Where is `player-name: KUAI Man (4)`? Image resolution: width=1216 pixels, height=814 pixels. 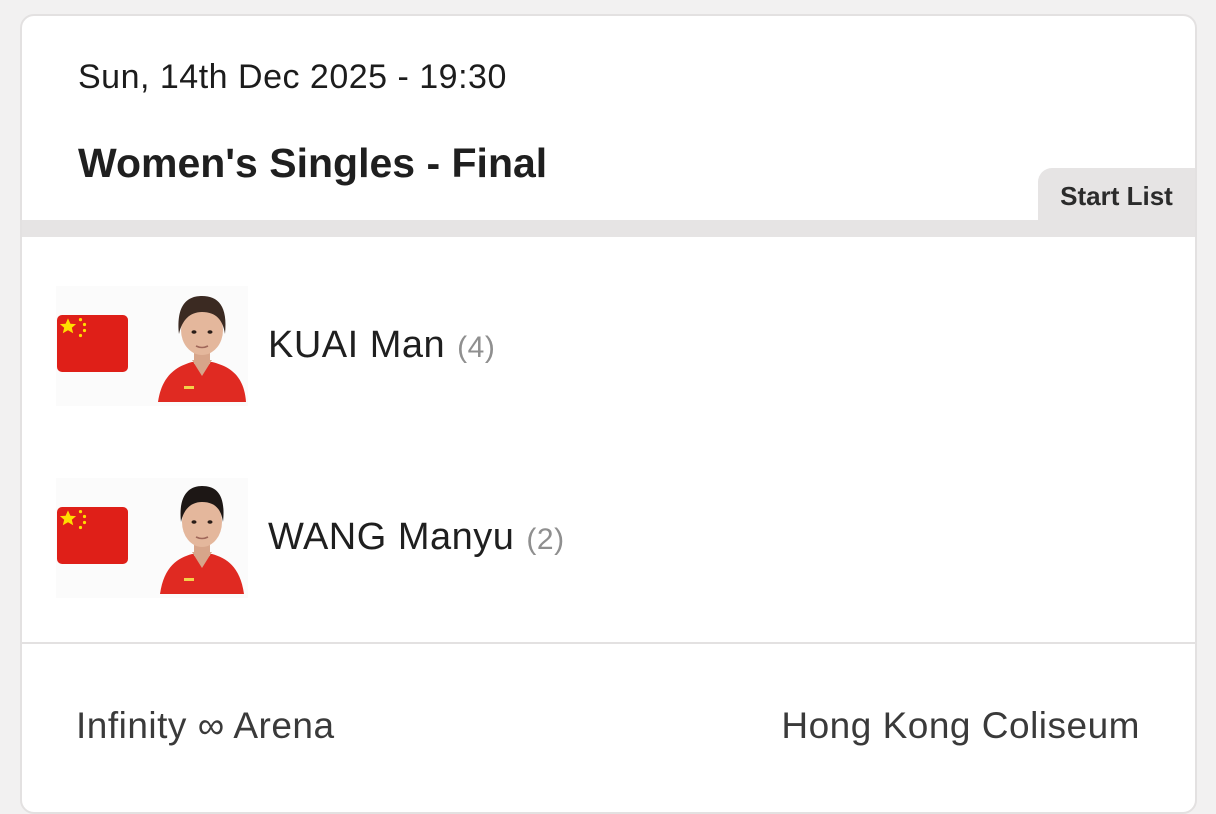 player-name: KUAI Man (4) is located at coordinates (381, 345).